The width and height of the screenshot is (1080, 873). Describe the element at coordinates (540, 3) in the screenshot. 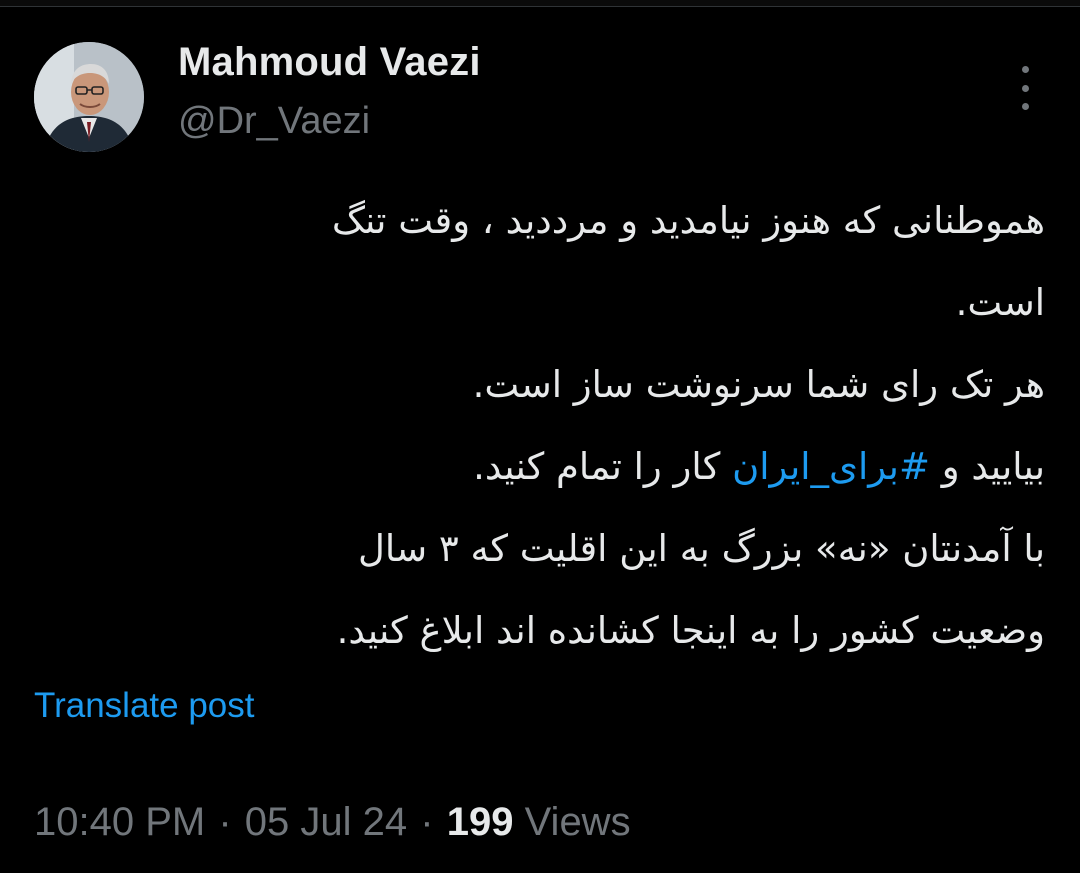

I see `top-divider` at that location.